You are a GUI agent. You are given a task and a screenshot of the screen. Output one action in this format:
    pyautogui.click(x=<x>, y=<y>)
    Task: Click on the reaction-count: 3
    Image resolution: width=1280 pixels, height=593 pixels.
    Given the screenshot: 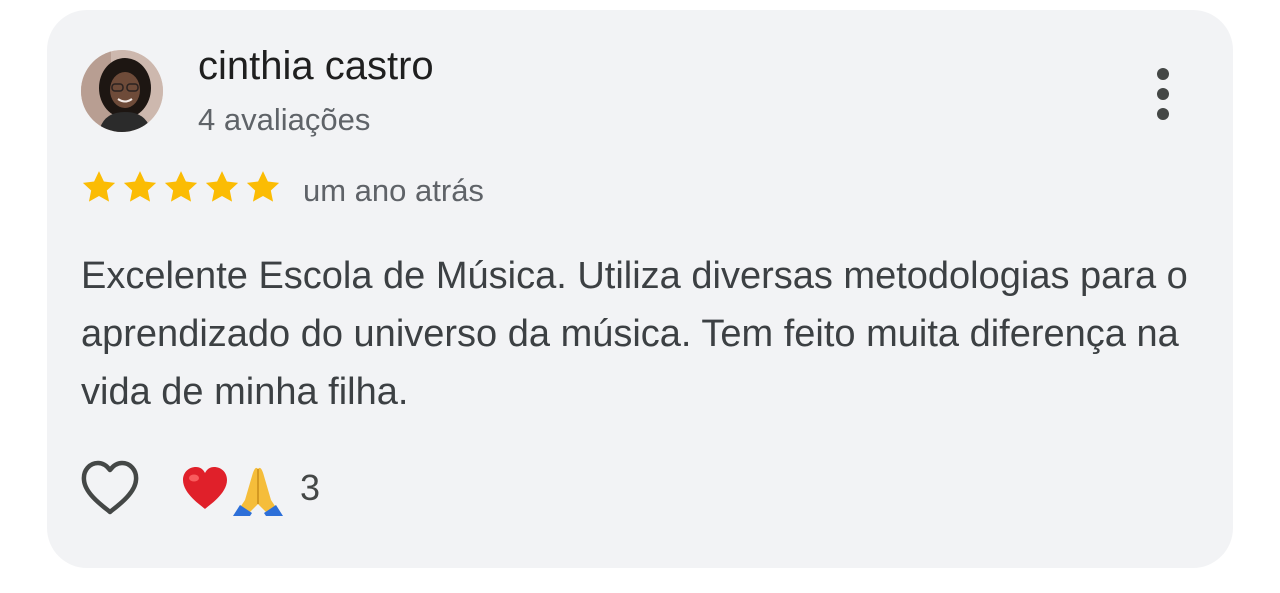 What is the action you would take?
    pyautogui.click(x=310, y=487)
    